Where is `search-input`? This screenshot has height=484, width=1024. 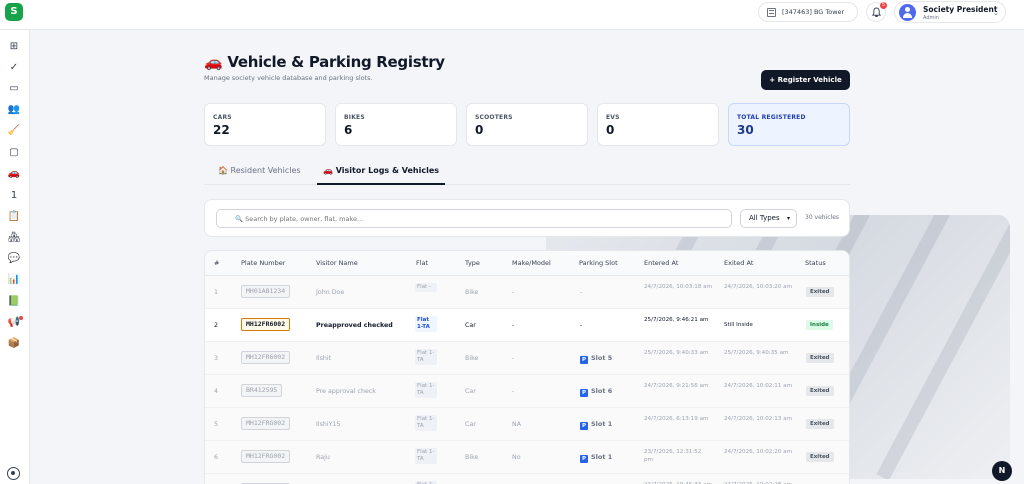 search-input is located at coordinates (480, 219).